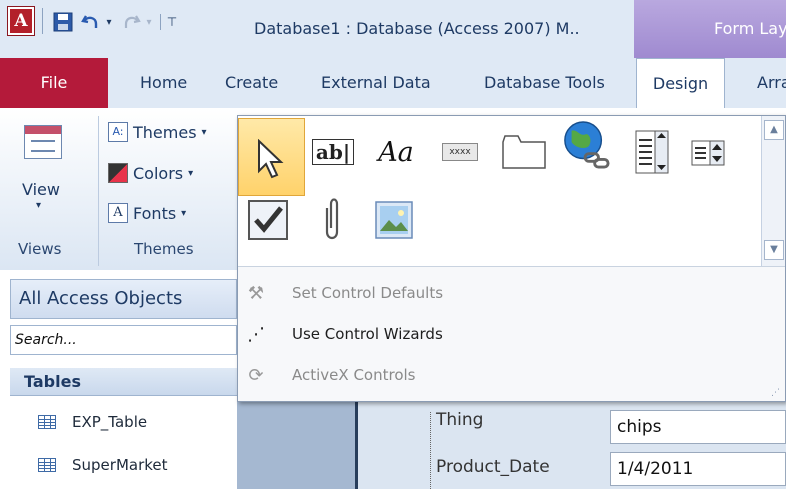 The width and height of the screenshot is (786, 489). I want to click on tab-control-icon, so click(524, 152).